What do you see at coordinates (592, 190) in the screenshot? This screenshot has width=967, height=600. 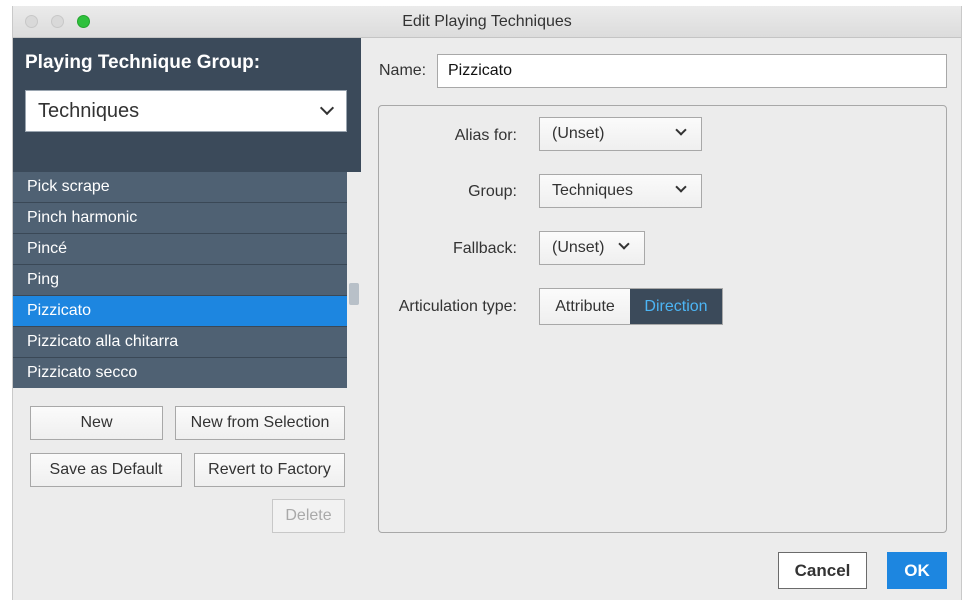 I see `group-value: Techniques` at bounding box center [592, 190].